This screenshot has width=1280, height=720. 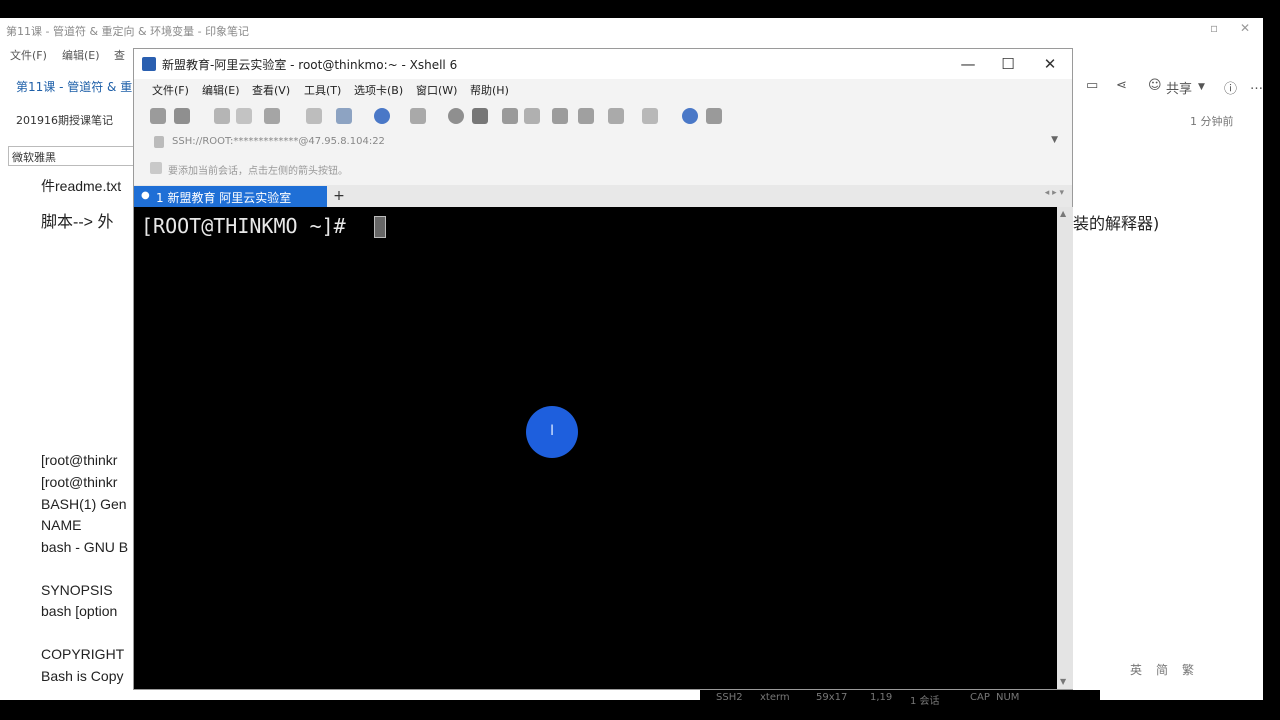 I want to click on keyboard-icon, so click(x=560, y=116).